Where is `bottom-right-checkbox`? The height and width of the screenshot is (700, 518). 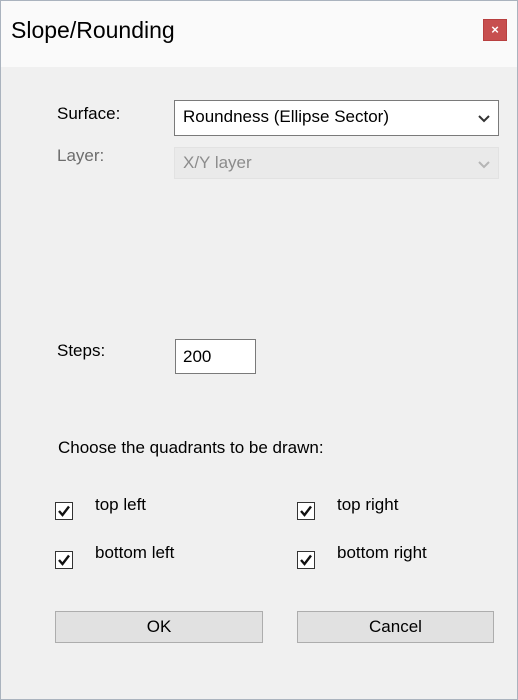
bottom-right-checkbox is located at coordinates (306, 560).